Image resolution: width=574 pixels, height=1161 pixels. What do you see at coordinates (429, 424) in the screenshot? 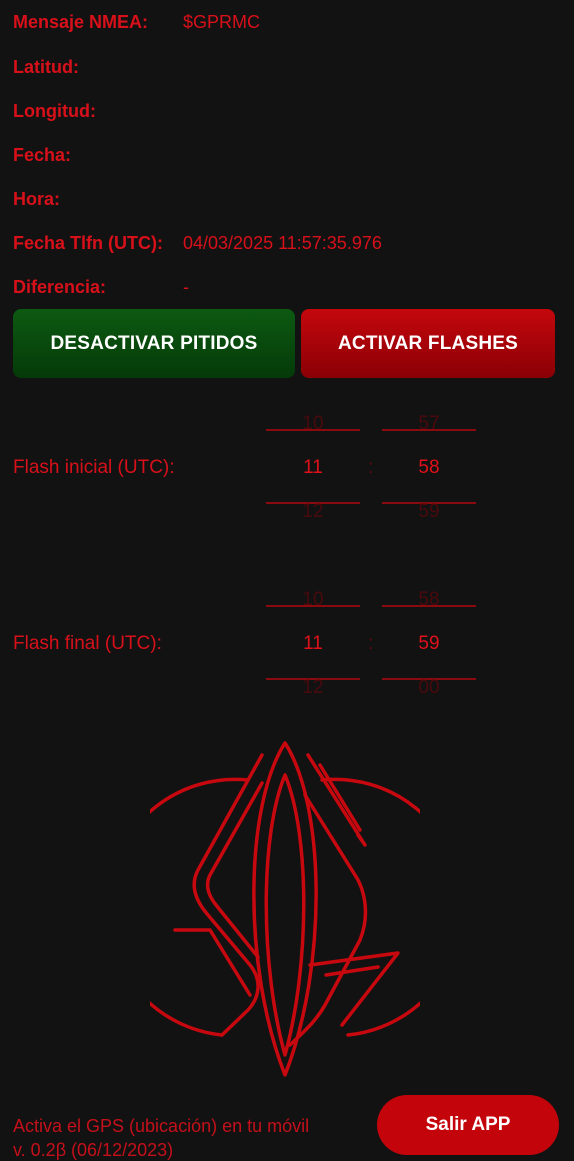
I see `flash-start-minute-prev: 57` at bounding box center [429, 424].